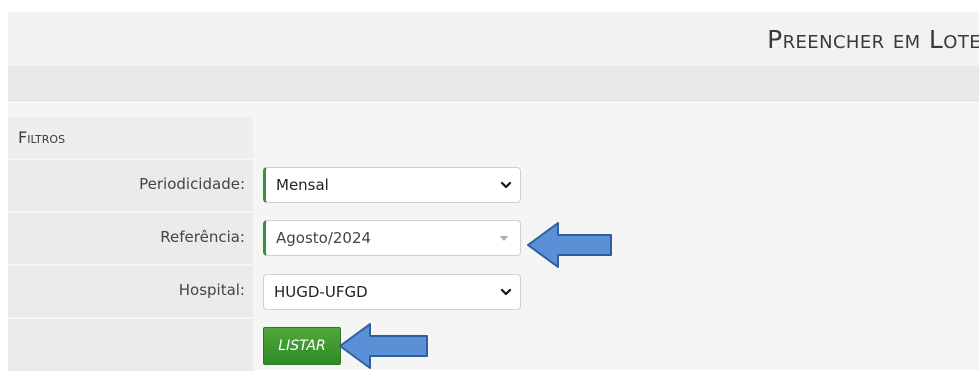  What do you see at coordinates (321, 292) in the screenshot?
I see `hospital-value: HUGD-UFGD` at bounding box center [321, 292].